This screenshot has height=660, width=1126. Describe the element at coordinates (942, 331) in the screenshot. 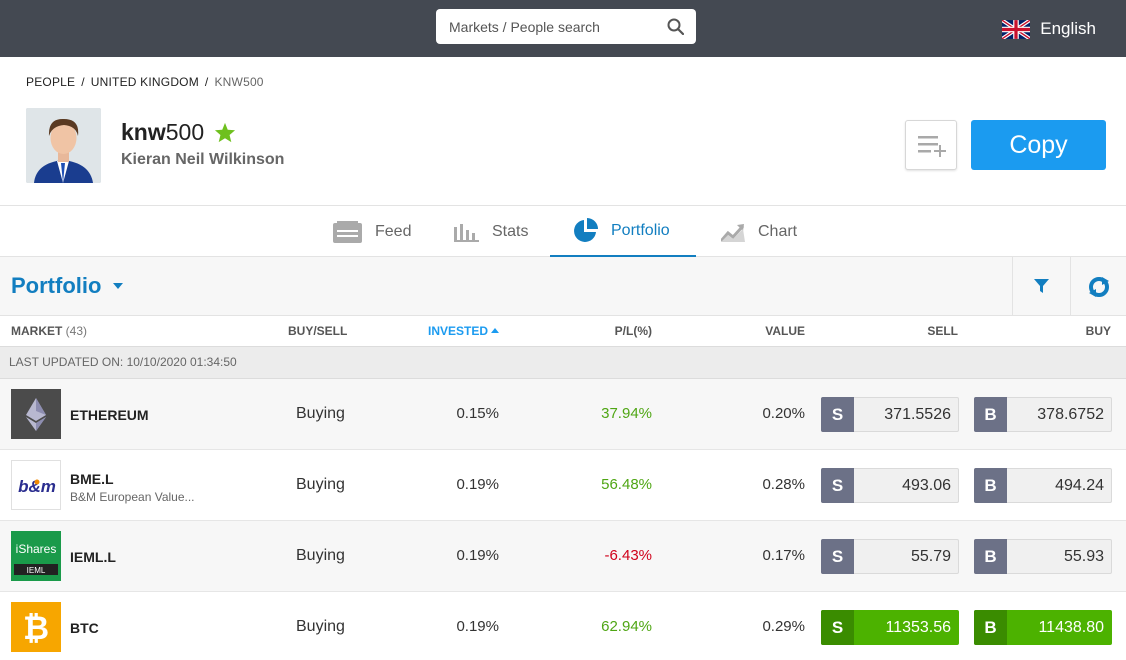

I see `column-sell: SELL` at that location.